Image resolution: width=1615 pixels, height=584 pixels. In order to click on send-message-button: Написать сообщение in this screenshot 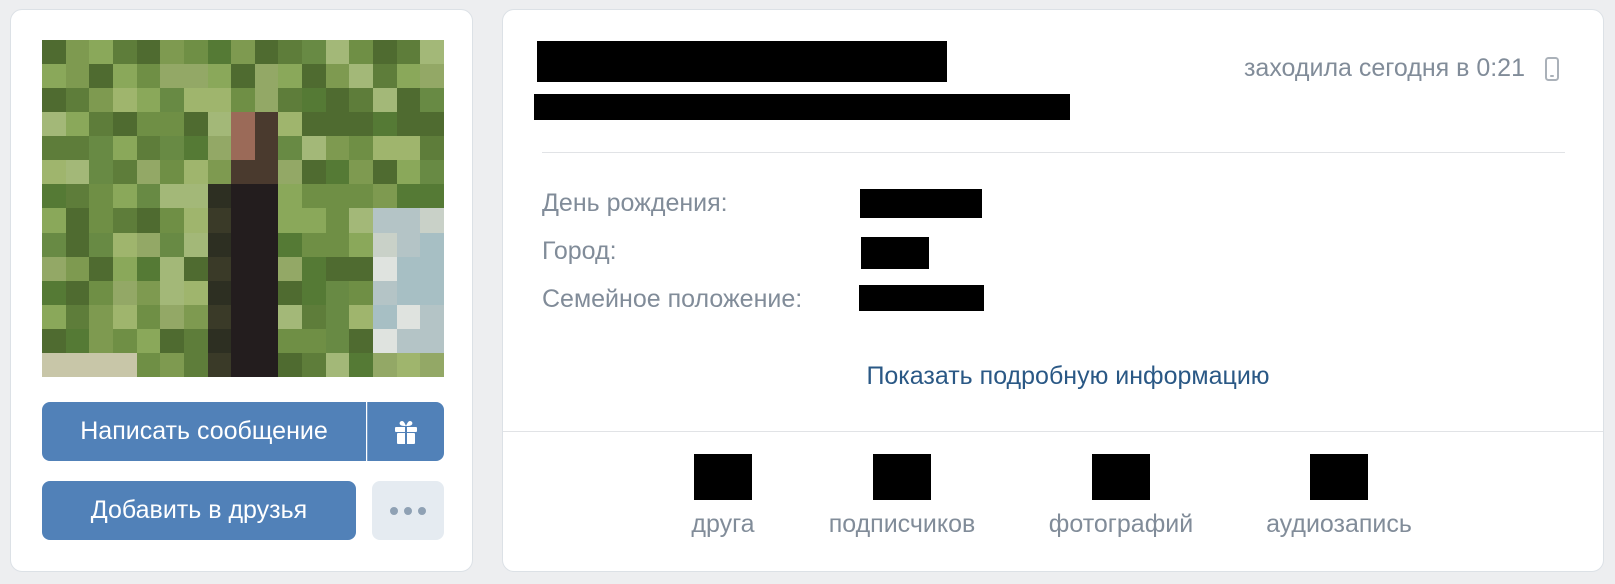, I will do `click(204, 431)`.